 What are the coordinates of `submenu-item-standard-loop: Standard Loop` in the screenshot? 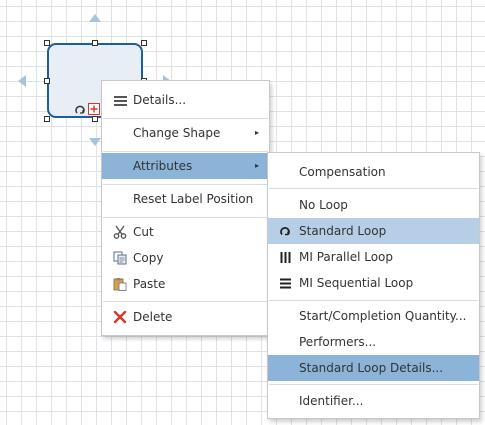 It's located at (373, 231).